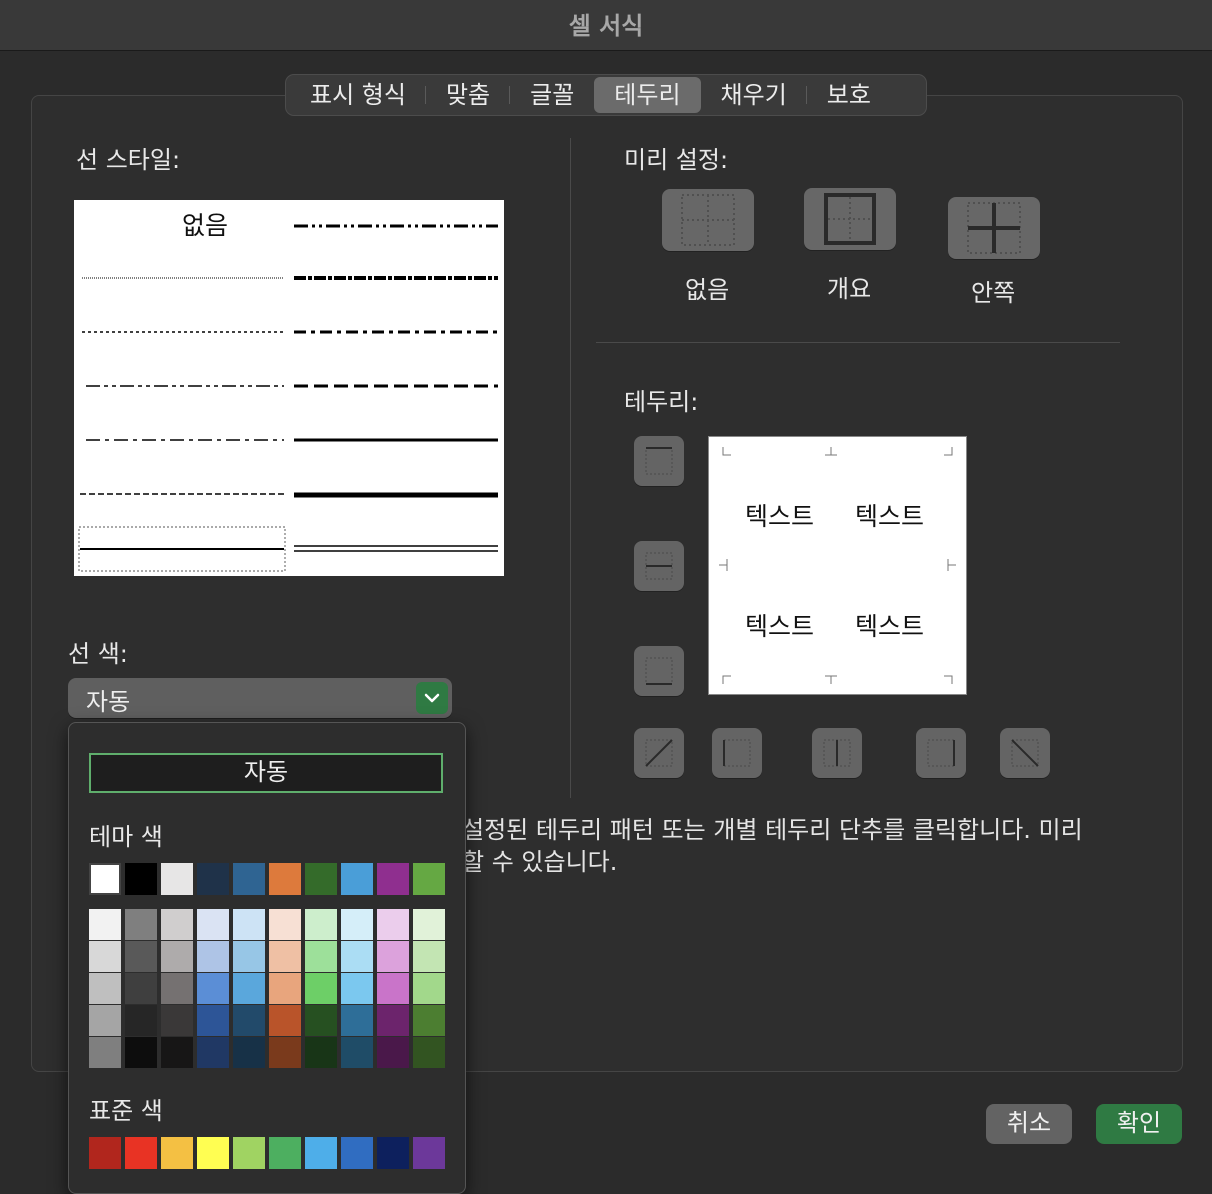 This screenshot has width=1212, height=1194. Describe the element at coordinates (850, 219) in the screenshot. I see `preset-outline-button` at that location.